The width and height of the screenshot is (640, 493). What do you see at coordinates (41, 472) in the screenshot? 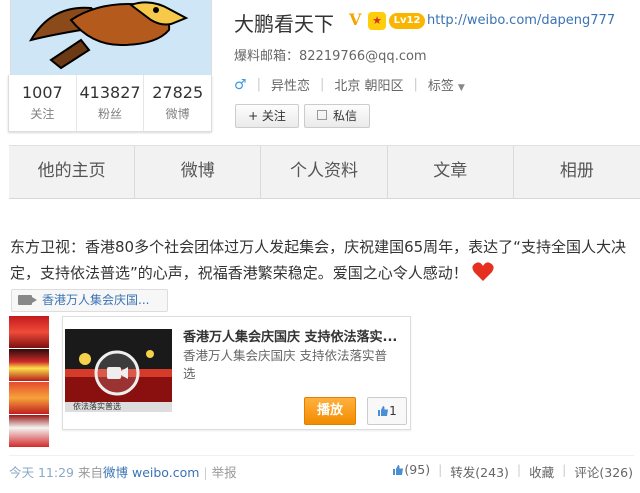
I see `post-time-link: 今天 11:29` at bounding box center [41, 472].